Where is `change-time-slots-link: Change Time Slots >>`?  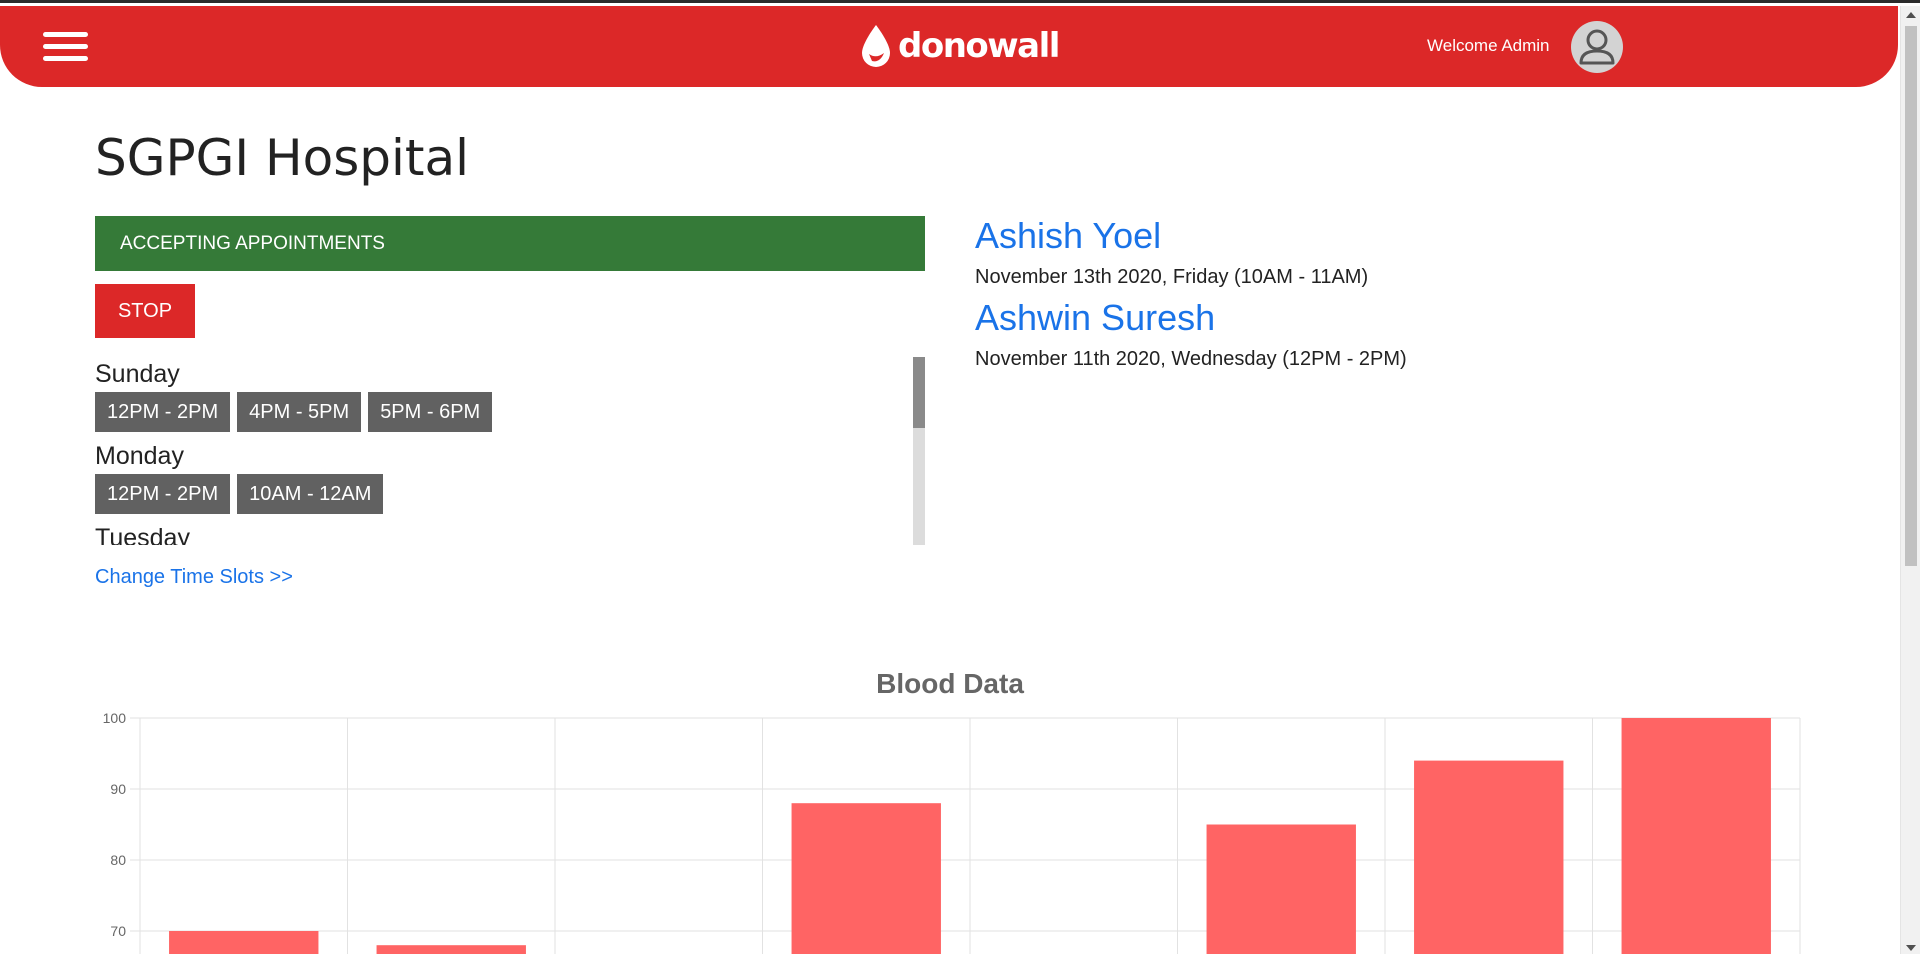 change-time-slots-link: Change Time Slots >> is located at coordinates (194, 577).